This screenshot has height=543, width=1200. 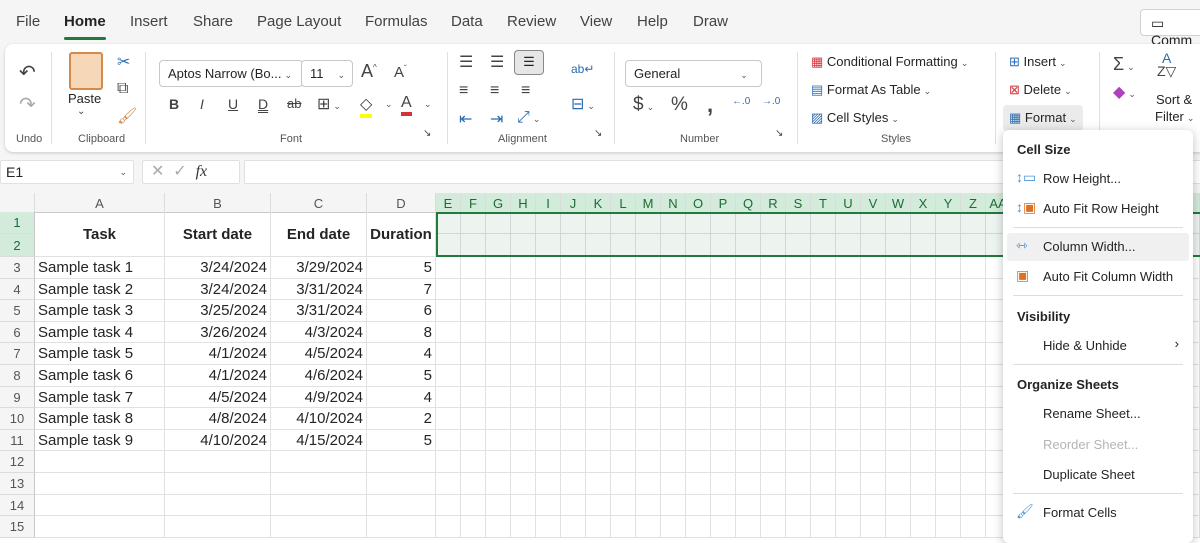 What do you see at coordinates (596, 21) in the screenshot?
I see `tab-view: View` at bounding box center [596, 21].